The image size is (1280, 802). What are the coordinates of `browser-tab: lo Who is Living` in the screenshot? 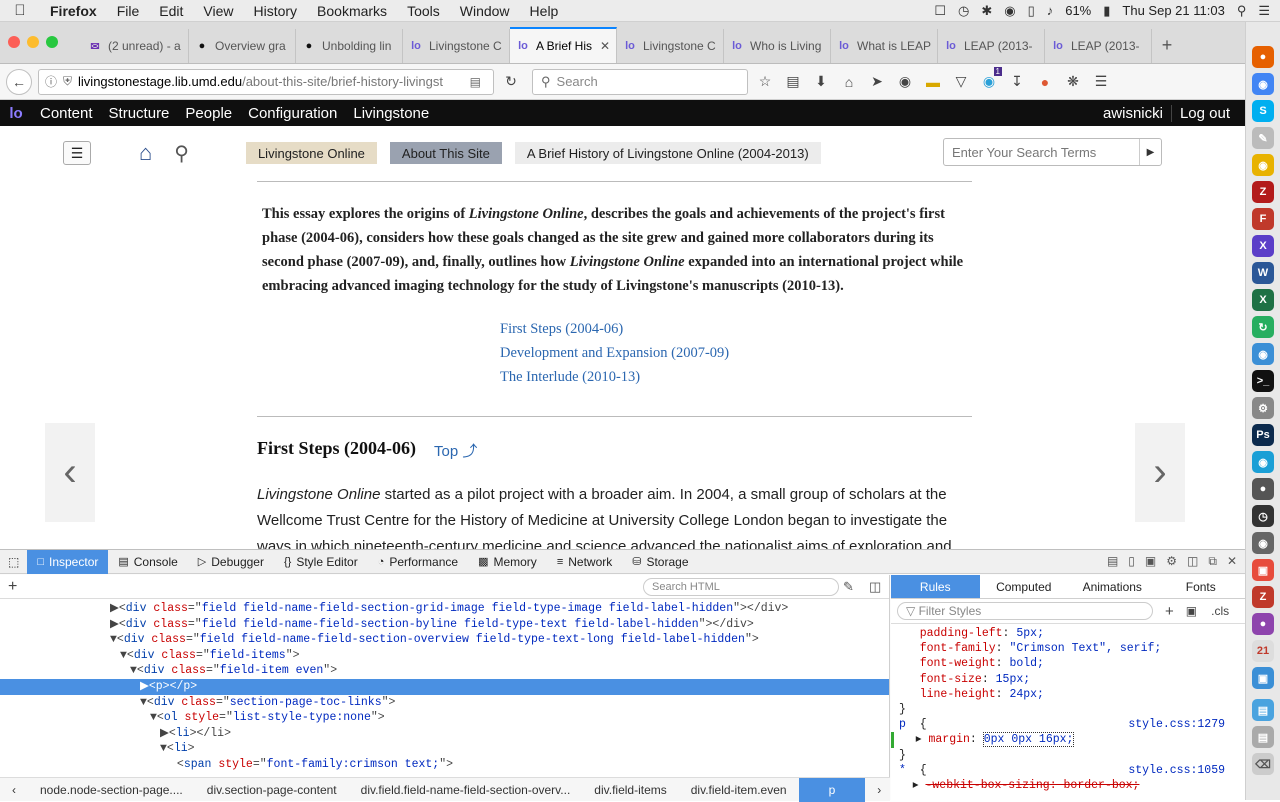 It's located at (777, 46).